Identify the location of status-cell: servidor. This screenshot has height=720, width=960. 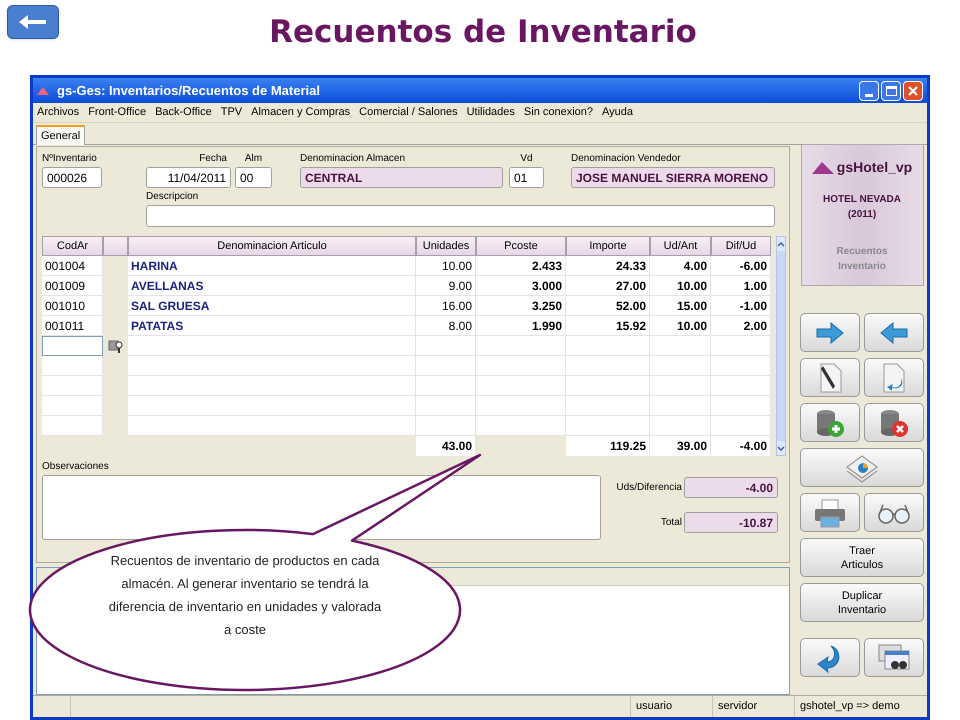
(753, 706).